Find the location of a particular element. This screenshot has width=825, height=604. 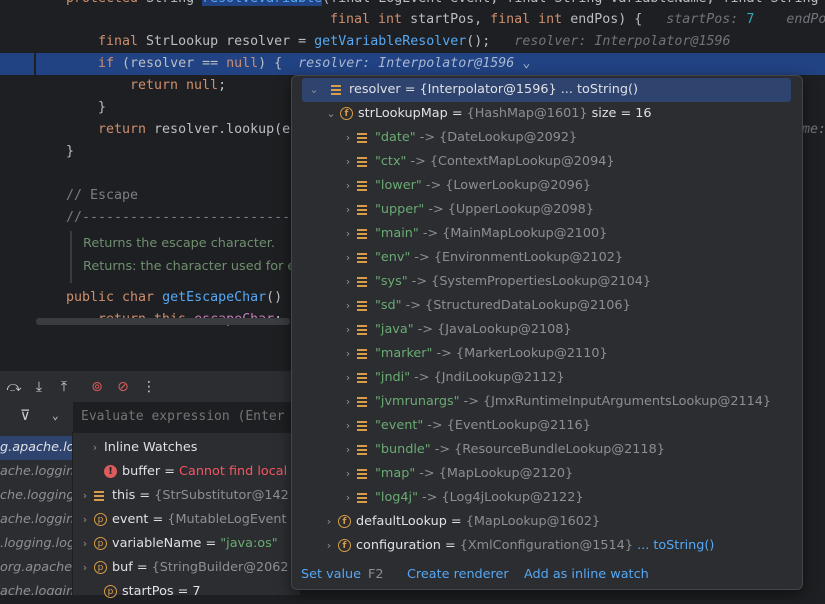

map-entry-row: › "ctx" -> {ContextMapLookup@2094} is located at coordinates (477, 162).